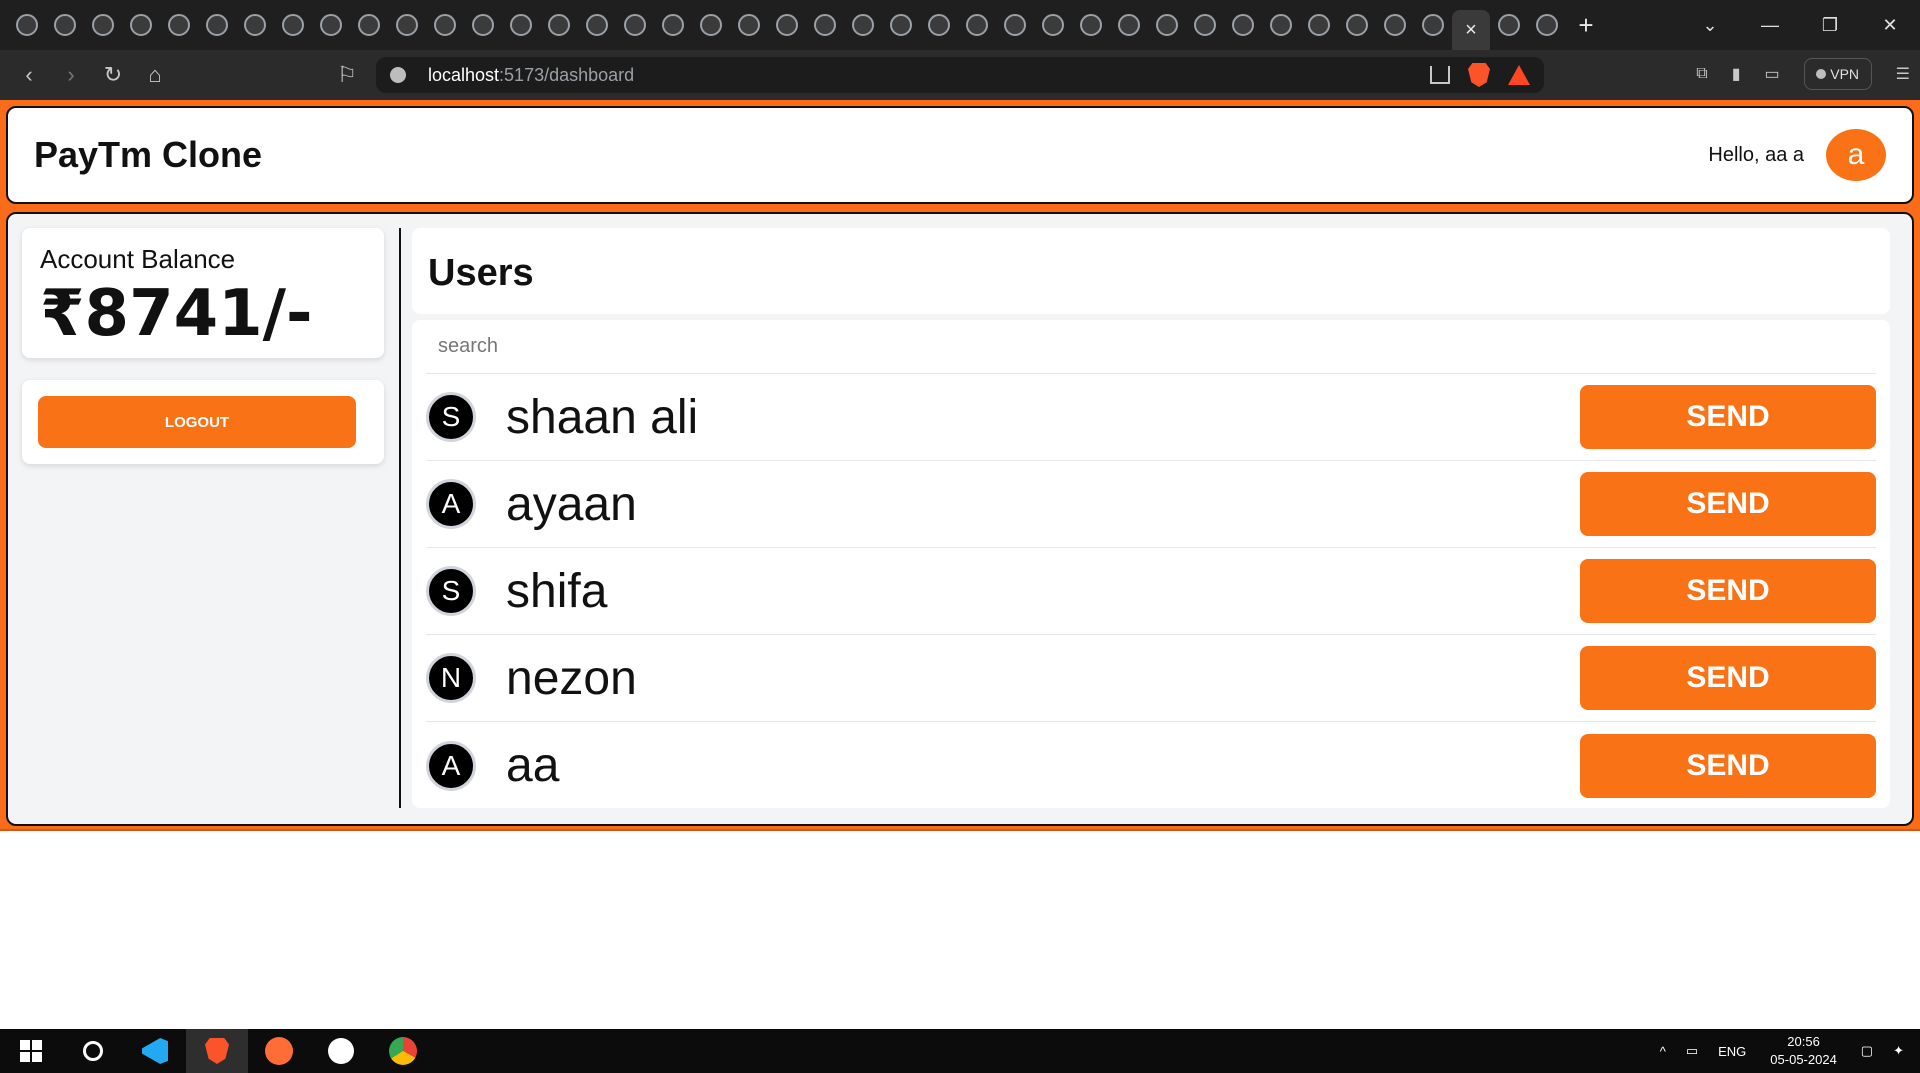  I want to click on vpn-status-icon, so click(1821, 74).